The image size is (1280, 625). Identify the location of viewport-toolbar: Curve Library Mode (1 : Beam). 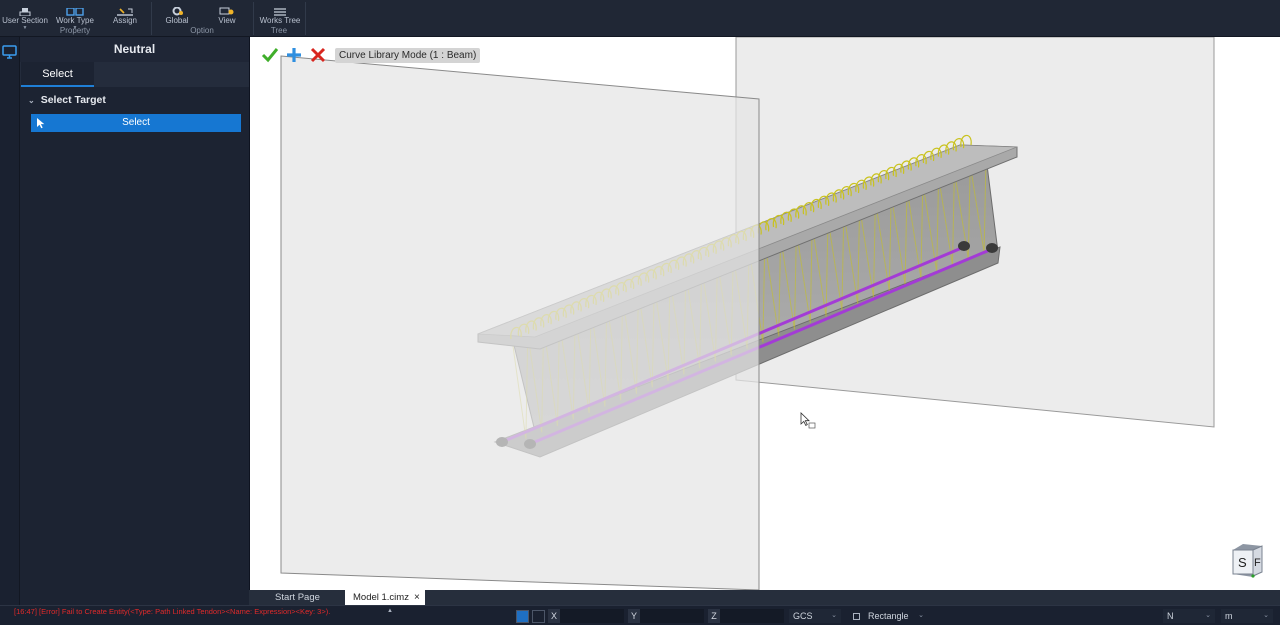
(371, 55).